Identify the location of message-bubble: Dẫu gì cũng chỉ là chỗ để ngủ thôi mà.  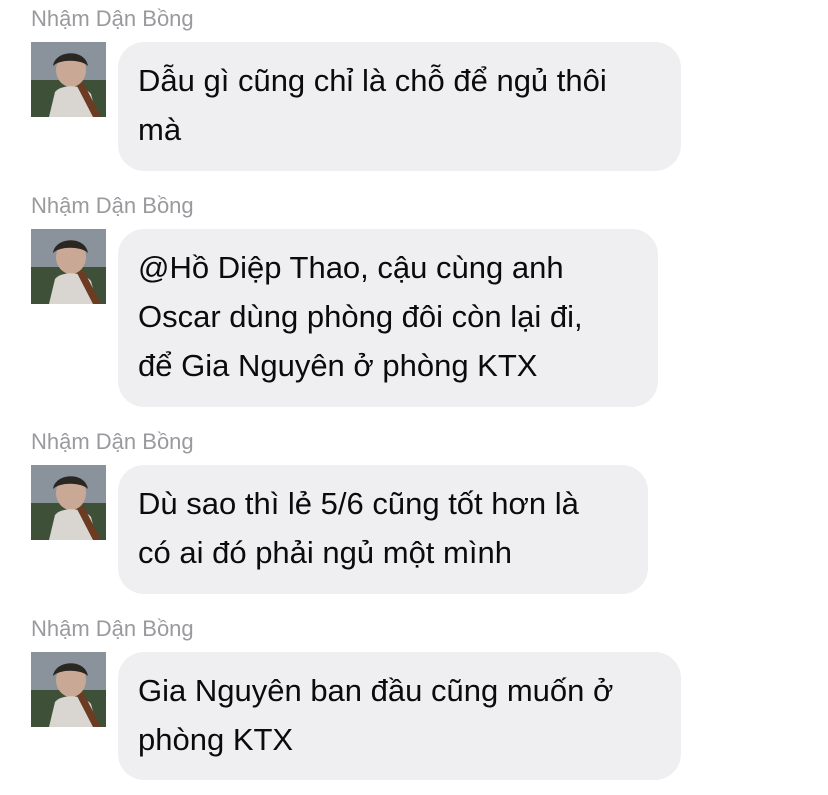
(399, 106).